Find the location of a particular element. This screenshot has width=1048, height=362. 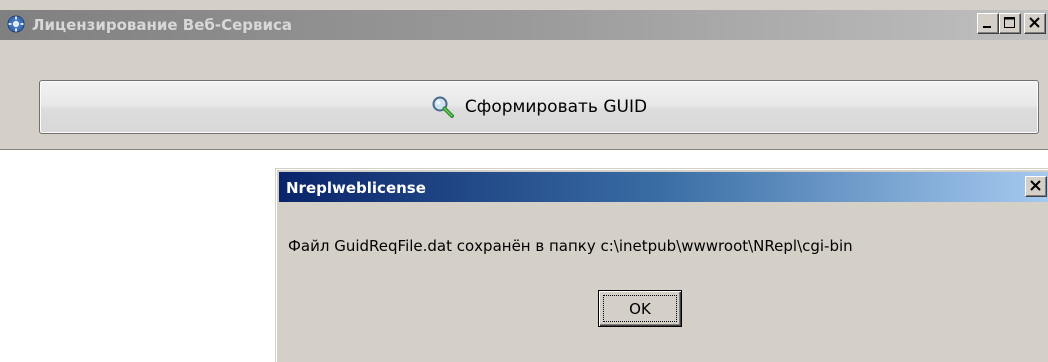

maximize-button is located at coordinates (1010, 23).